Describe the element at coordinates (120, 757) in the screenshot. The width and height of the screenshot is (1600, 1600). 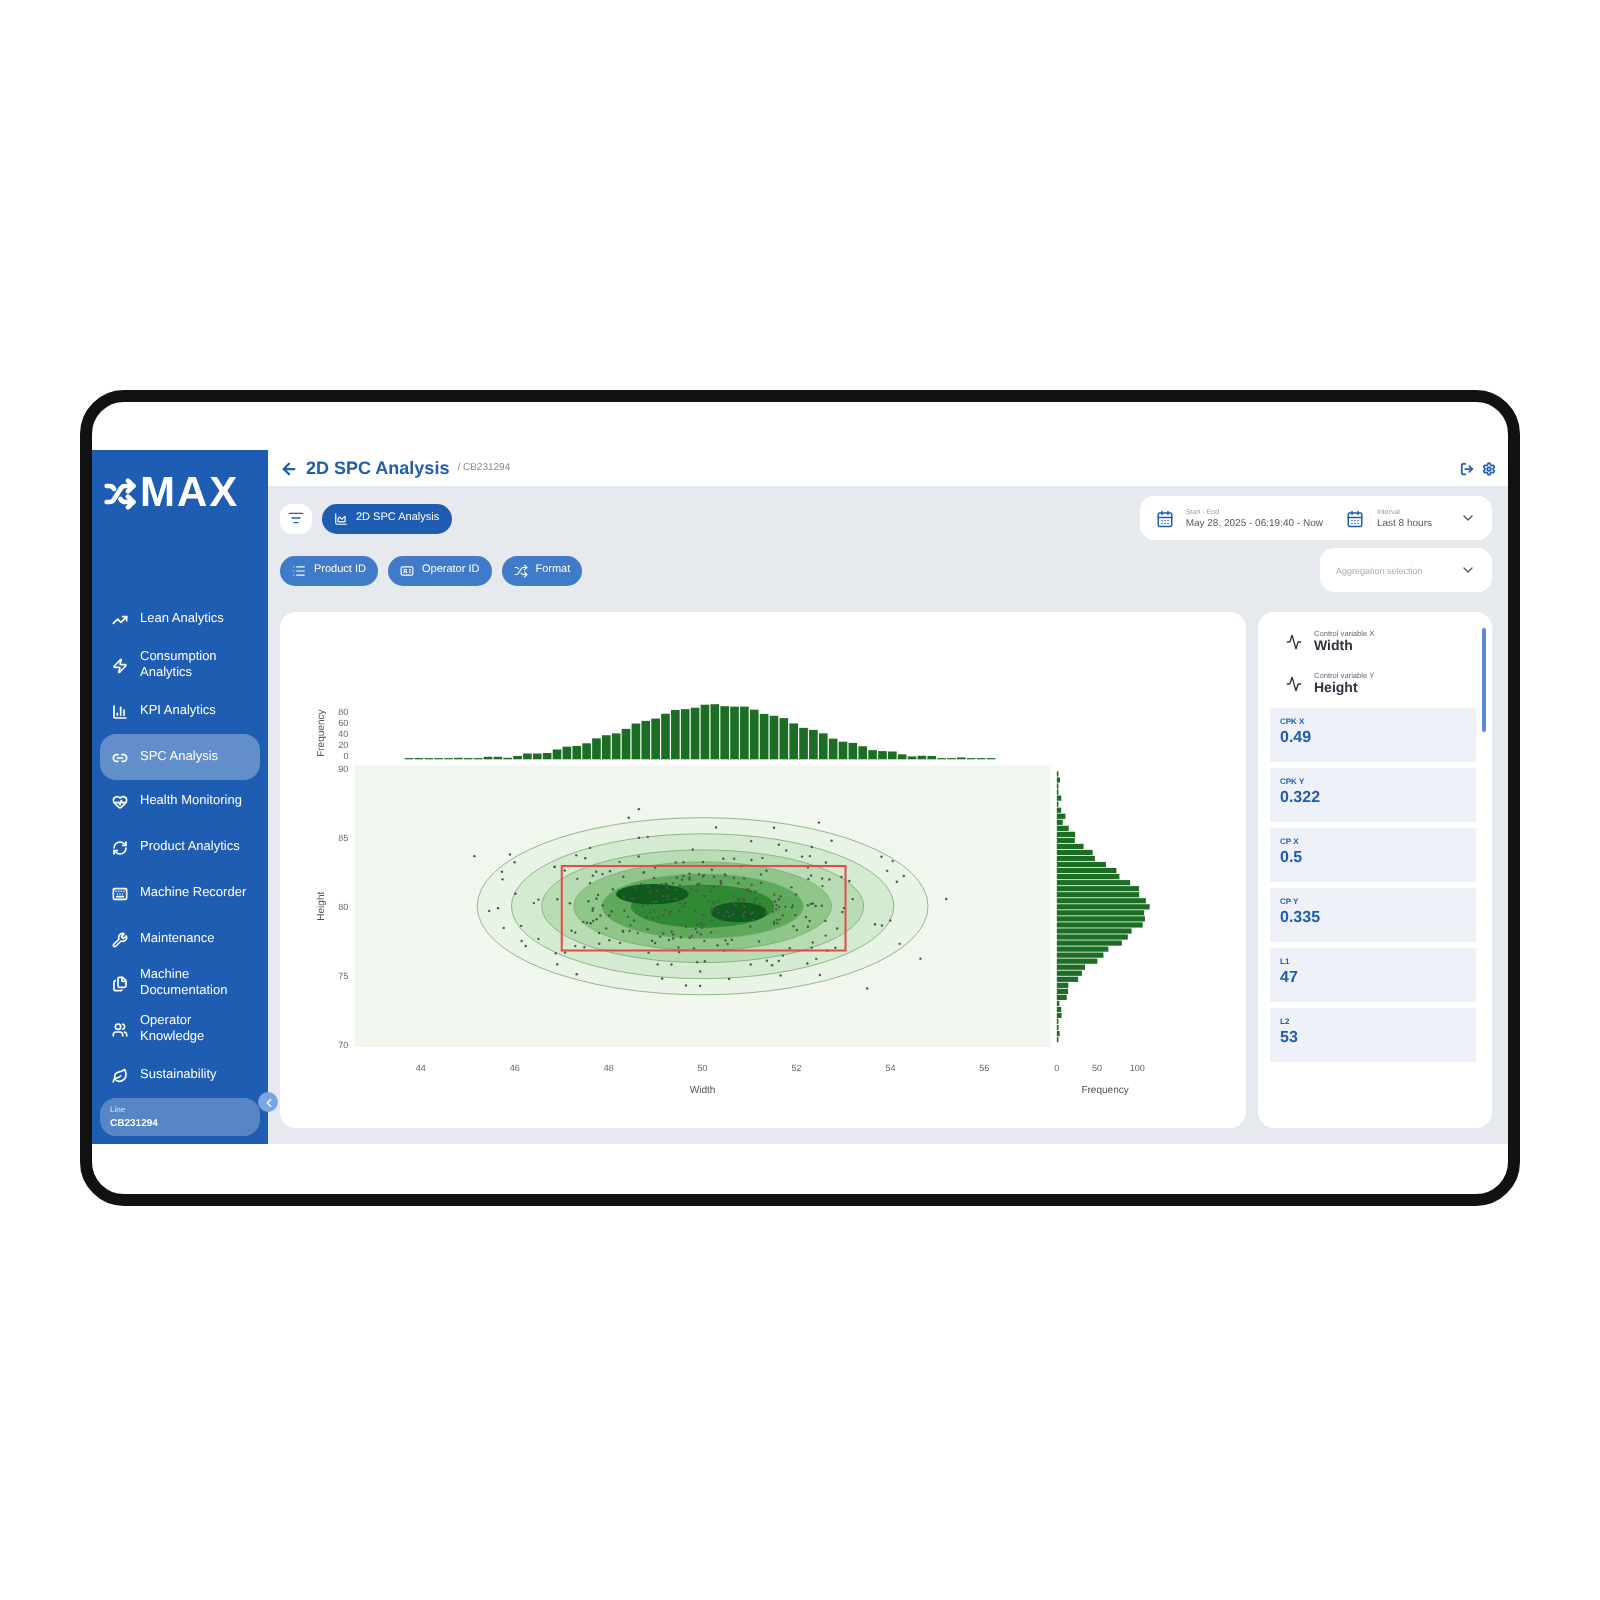
I see `link-icon` at that location.